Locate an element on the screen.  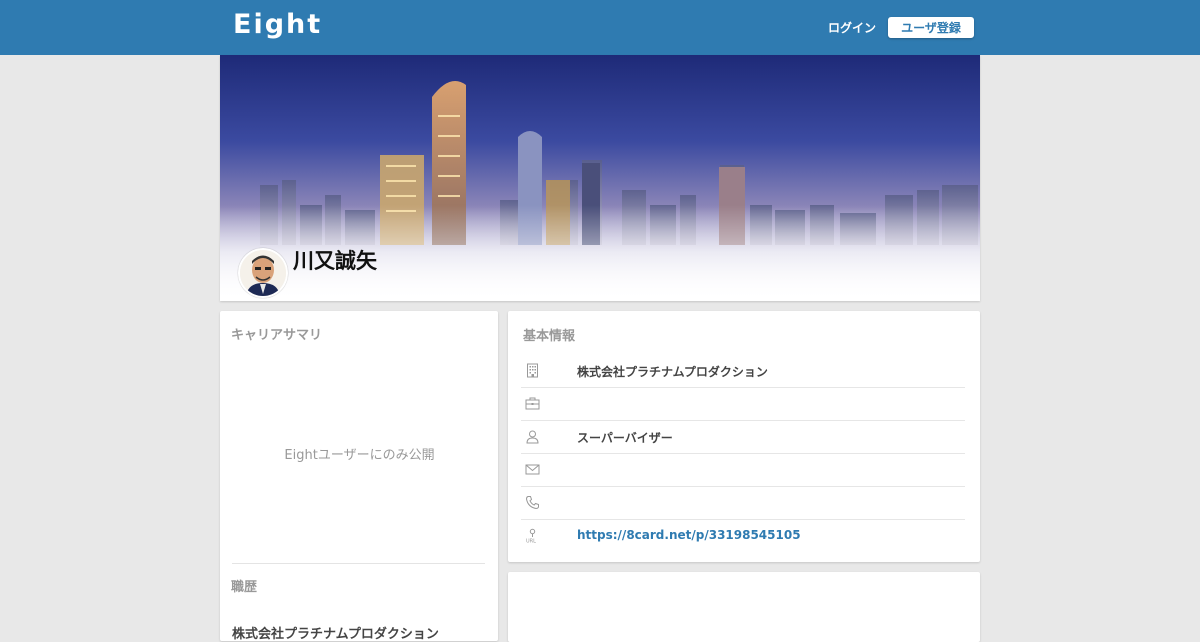
svg-text: URL is located at coordinates (531, 541).